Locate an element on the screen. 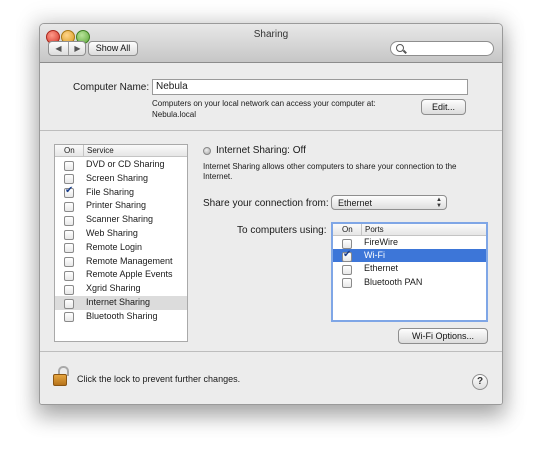  ports-header-ports: Ports is located at coordinates (374, 229).